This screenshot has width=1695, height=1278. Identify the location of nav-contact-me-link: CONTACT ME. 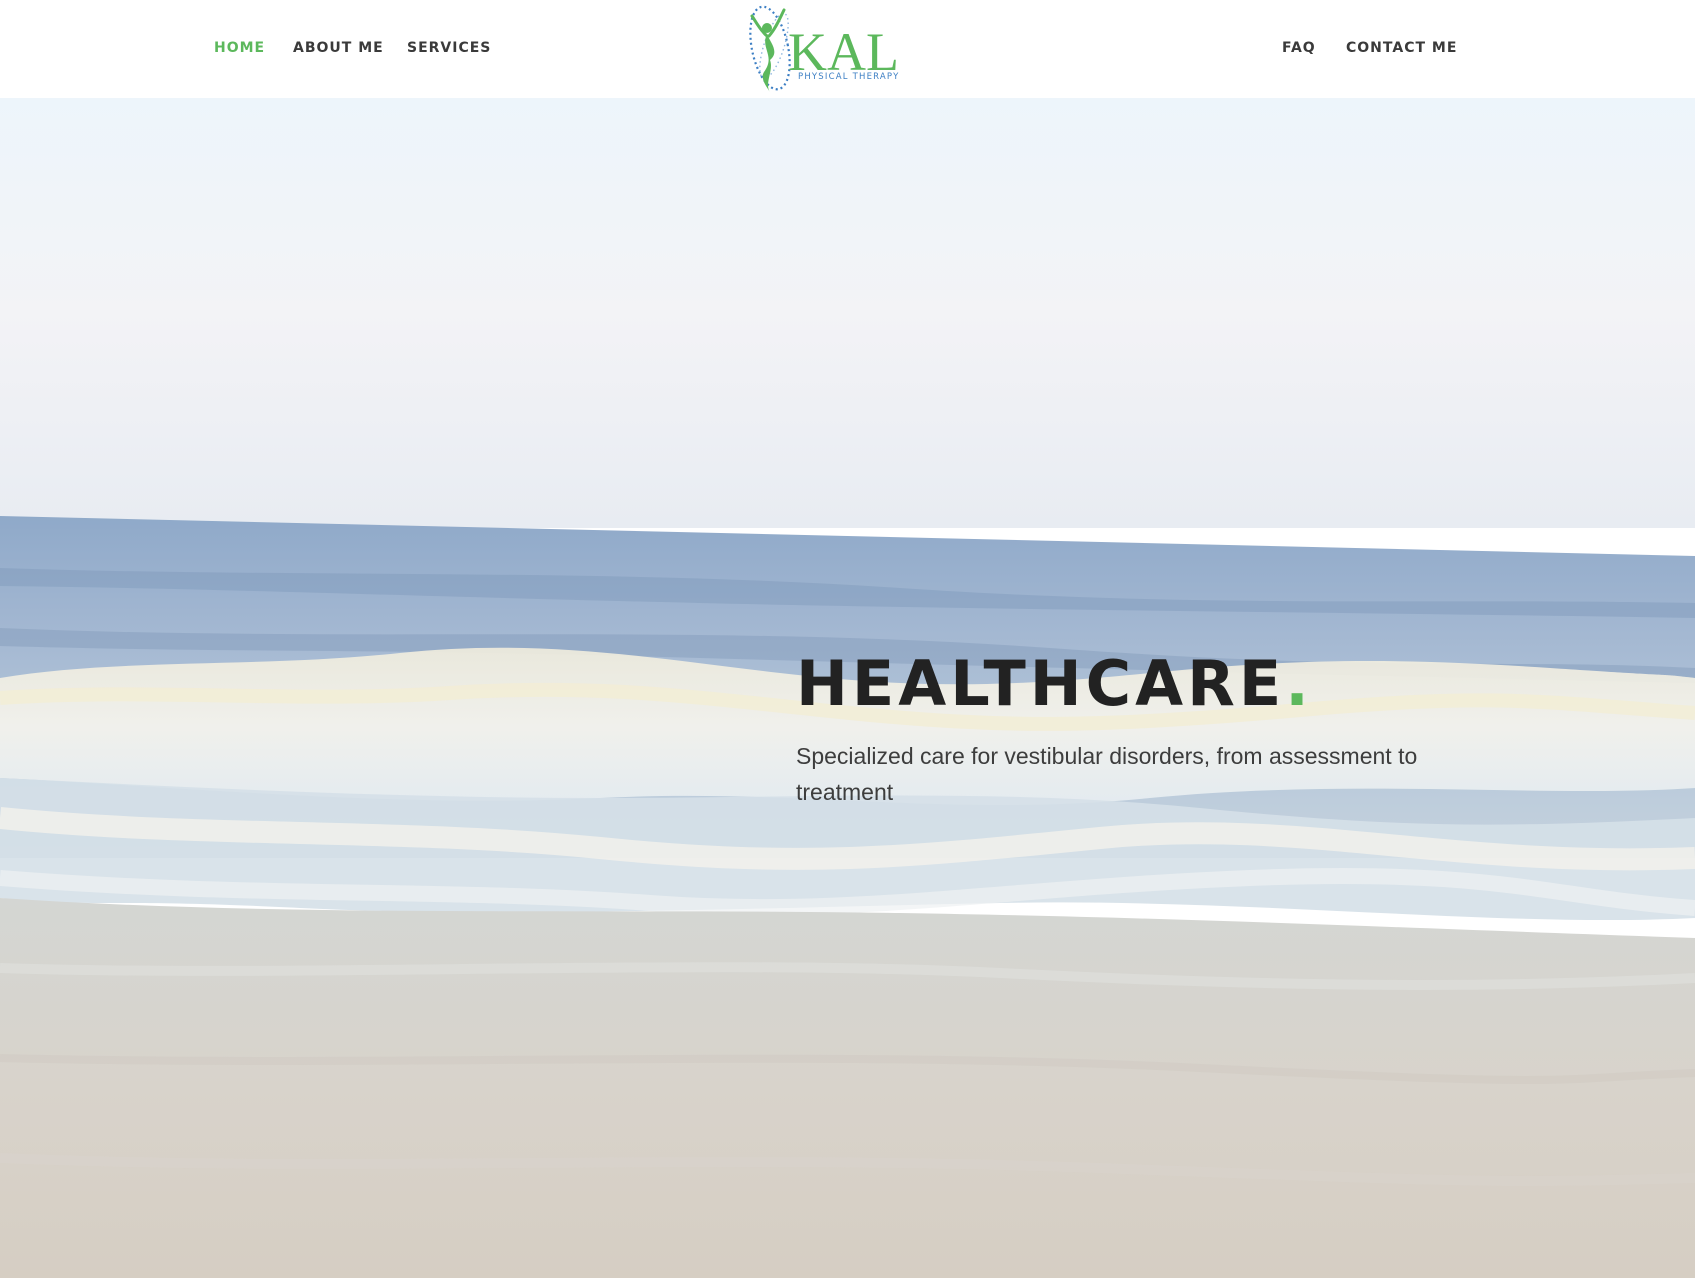
(1401, 48).